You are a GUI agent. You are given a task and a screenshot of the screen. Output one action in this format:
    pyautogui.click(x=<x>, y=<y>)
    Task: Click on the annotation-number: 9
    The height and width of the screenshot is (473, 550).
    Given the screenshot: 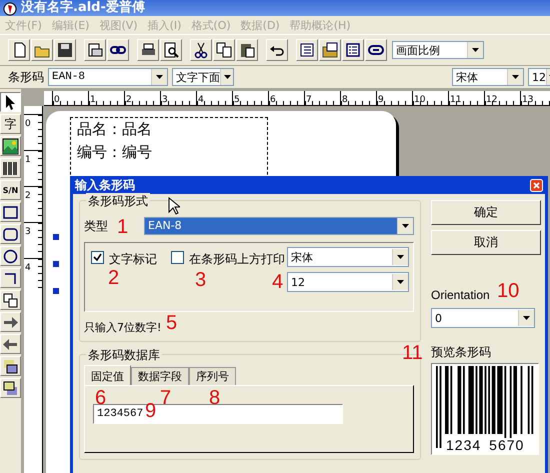 What is the action you would take?
    pyautogui.click(x=150, y=411)
    